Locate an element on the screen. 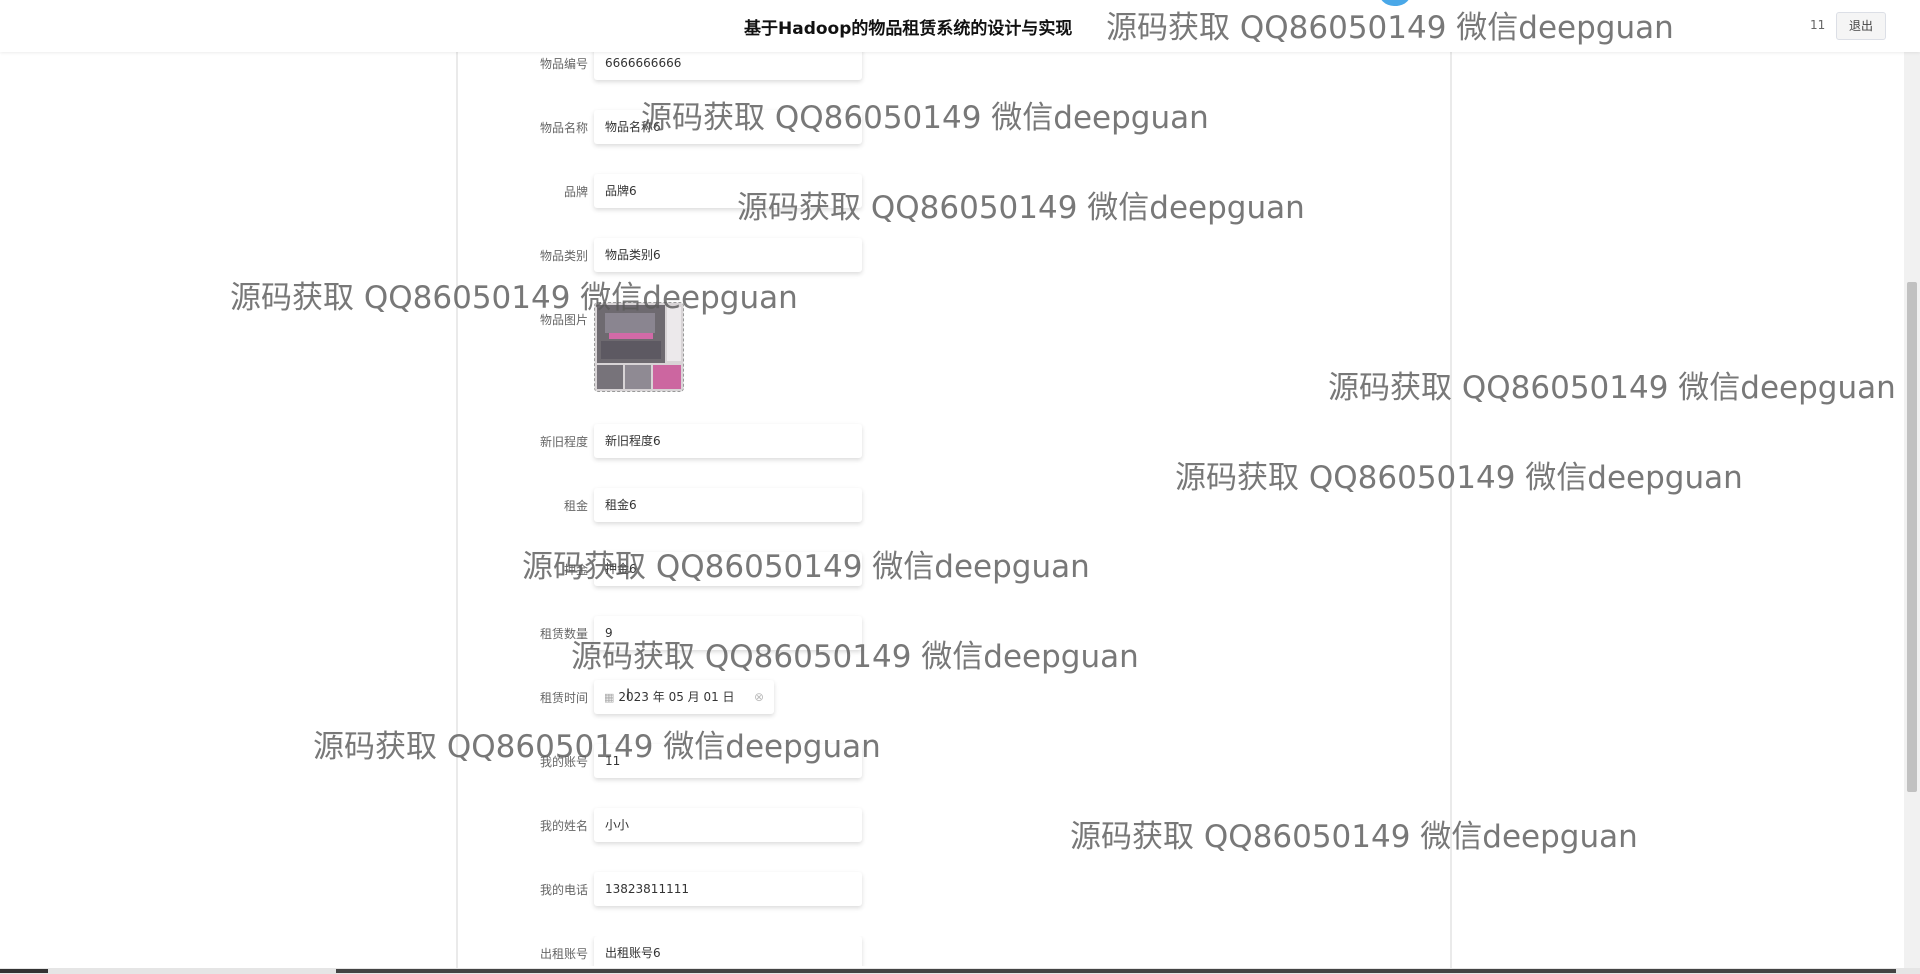 Image resolution: width=1920 pixels, height=974 pixels. category-field: 物品类别6 is located at coordinates (728, 255).